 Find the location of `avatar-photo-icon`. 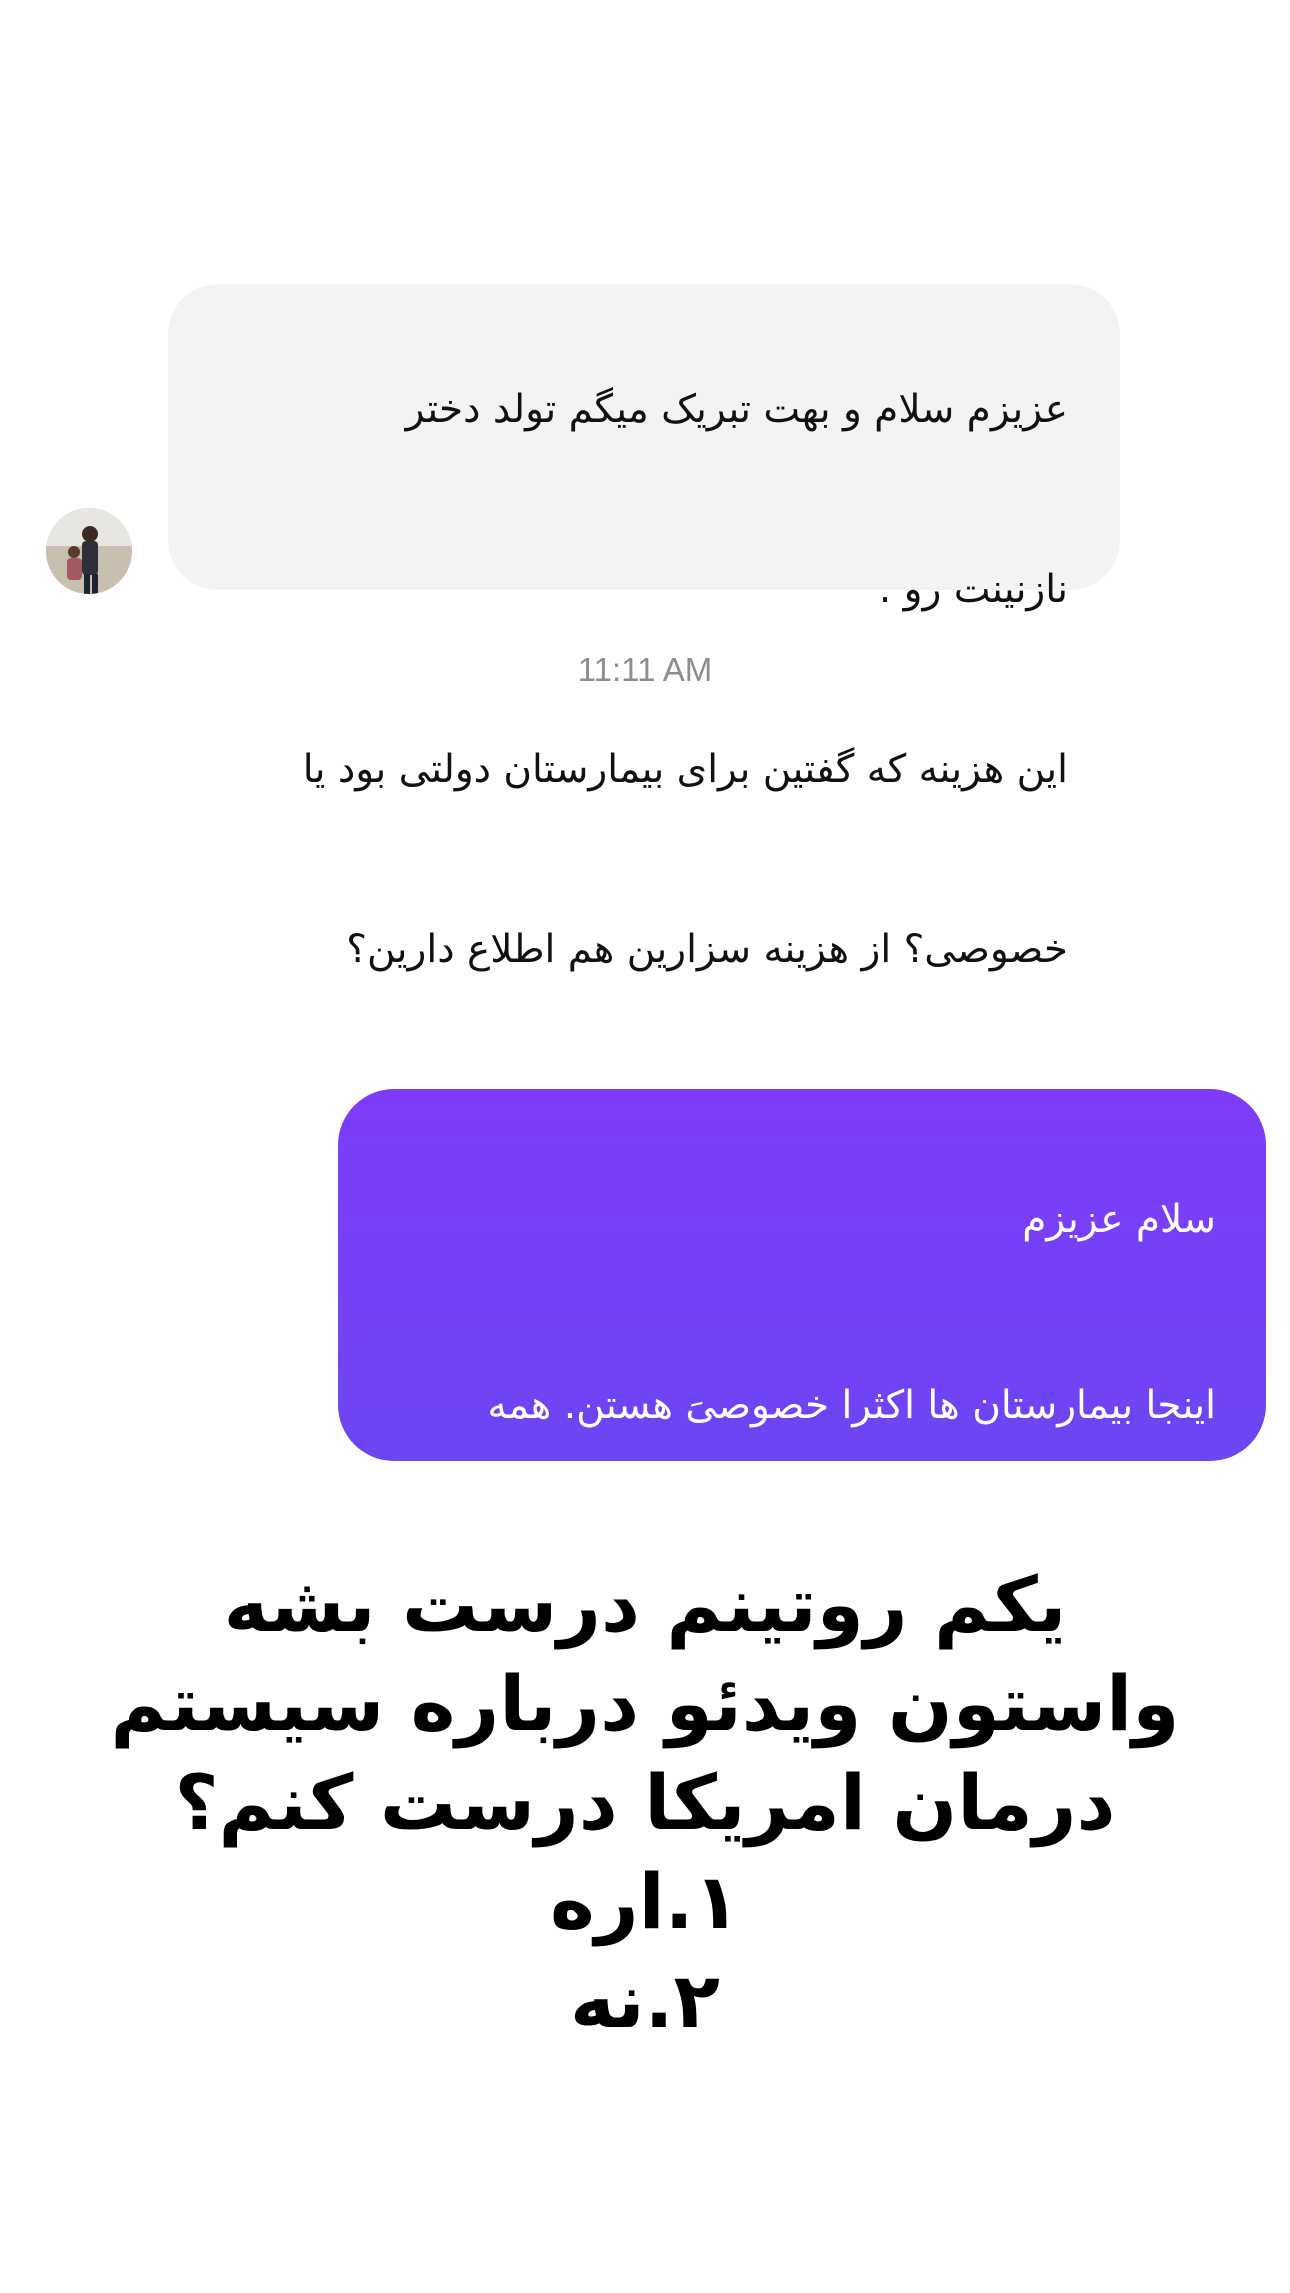

avatar-photo-icon is located at coordinates (89, 551).